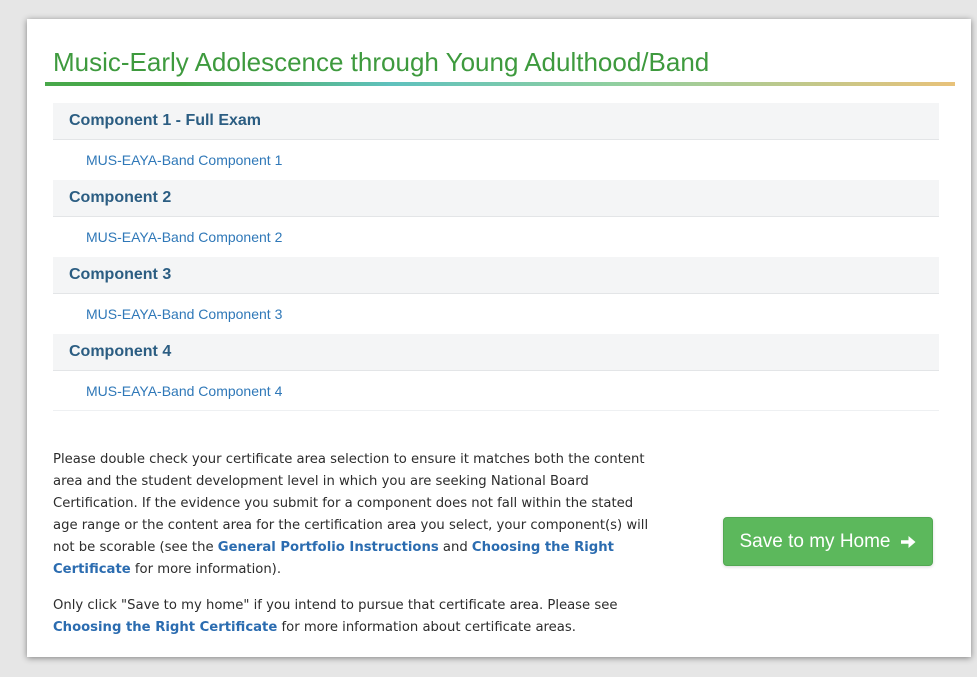 The width and height of the screenshot is (977, 677). I want to click on component-1-link: MUS-EAYA-Band Component 1, so click(496, 160).